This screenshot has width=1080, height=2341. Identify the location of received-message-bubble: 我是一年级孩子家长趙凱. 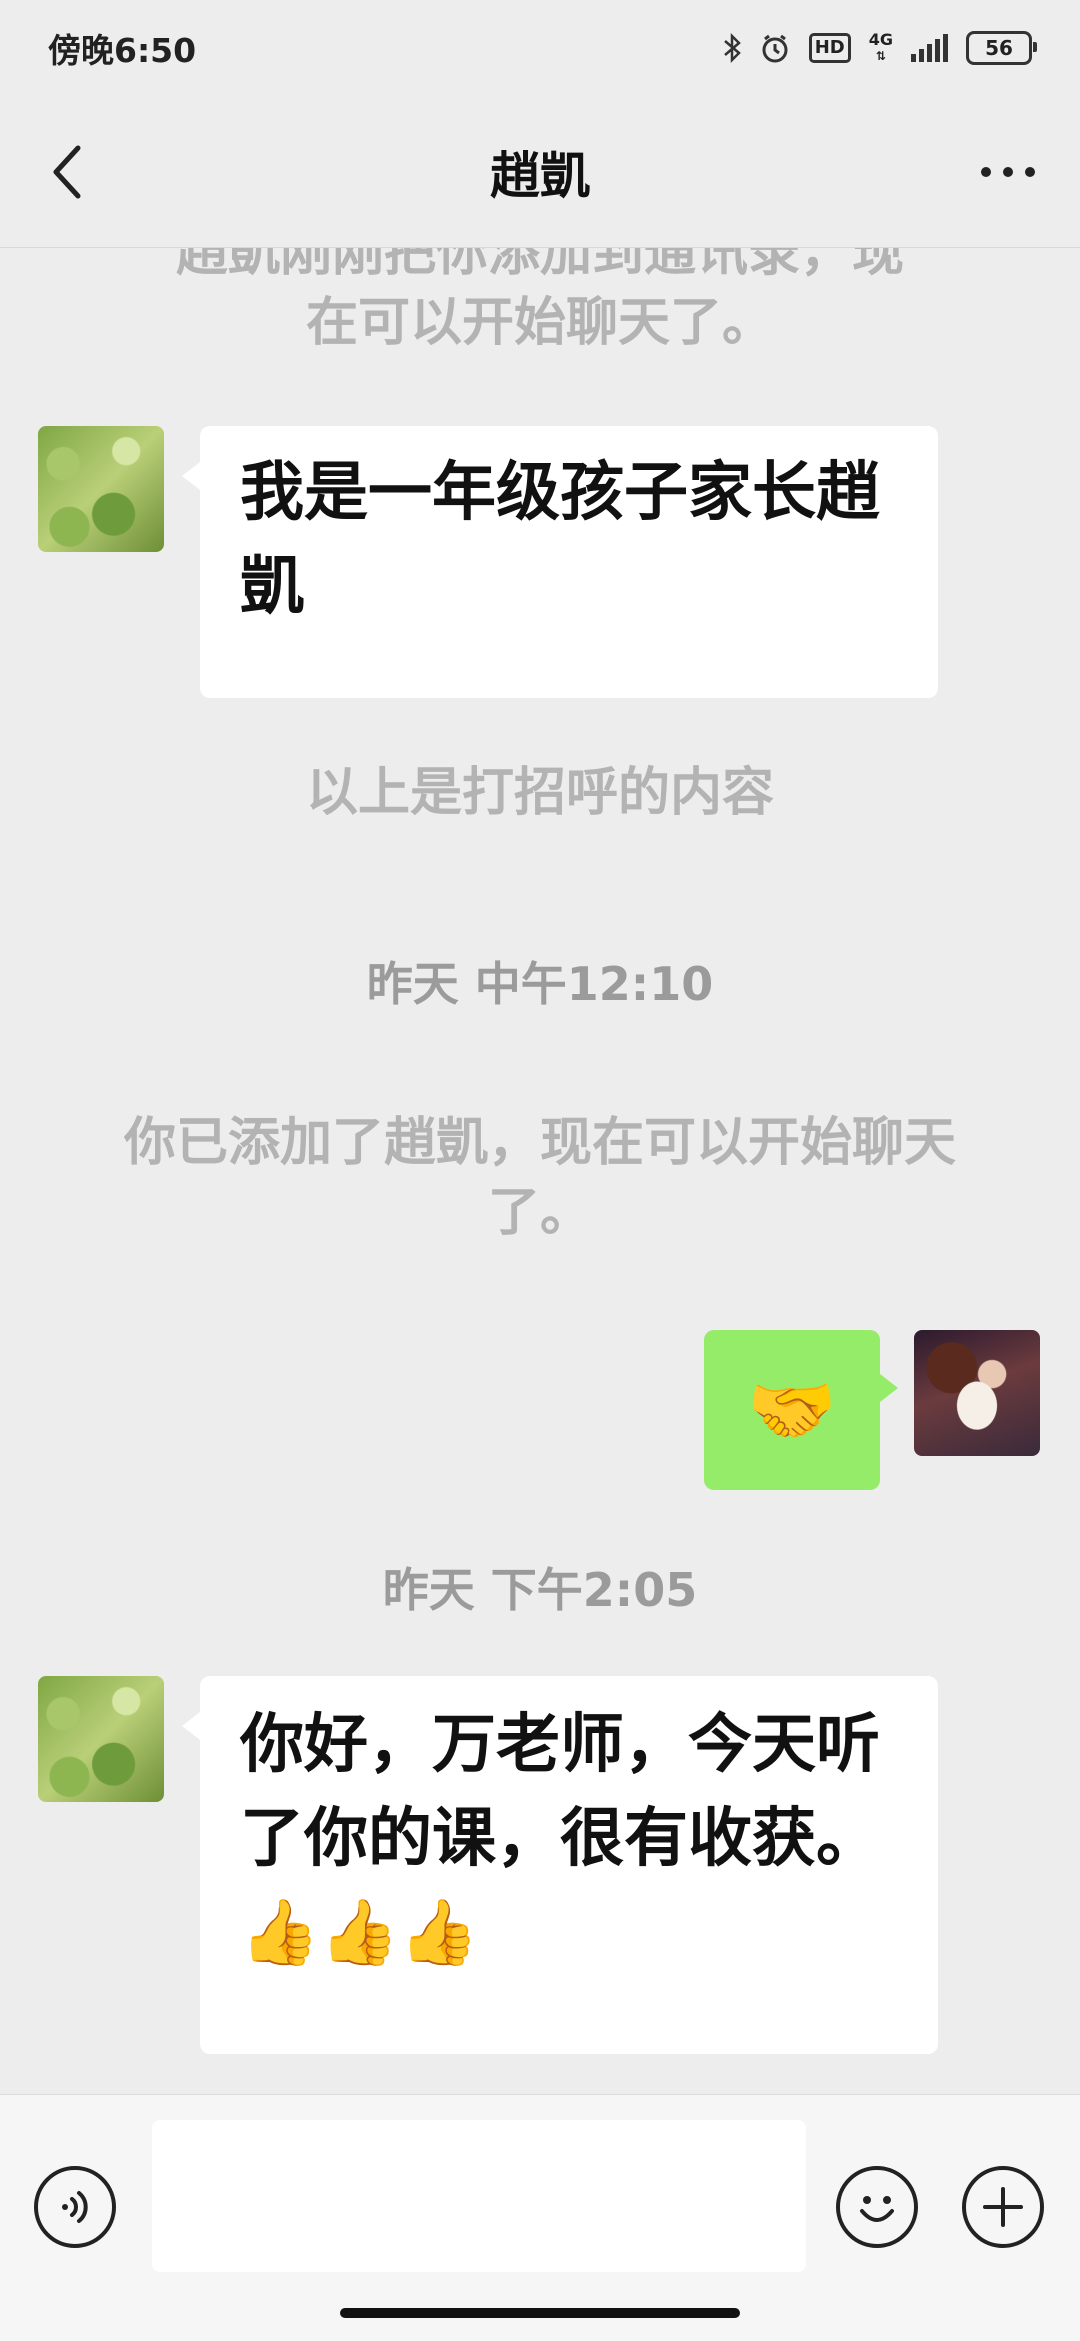
(560, 562).